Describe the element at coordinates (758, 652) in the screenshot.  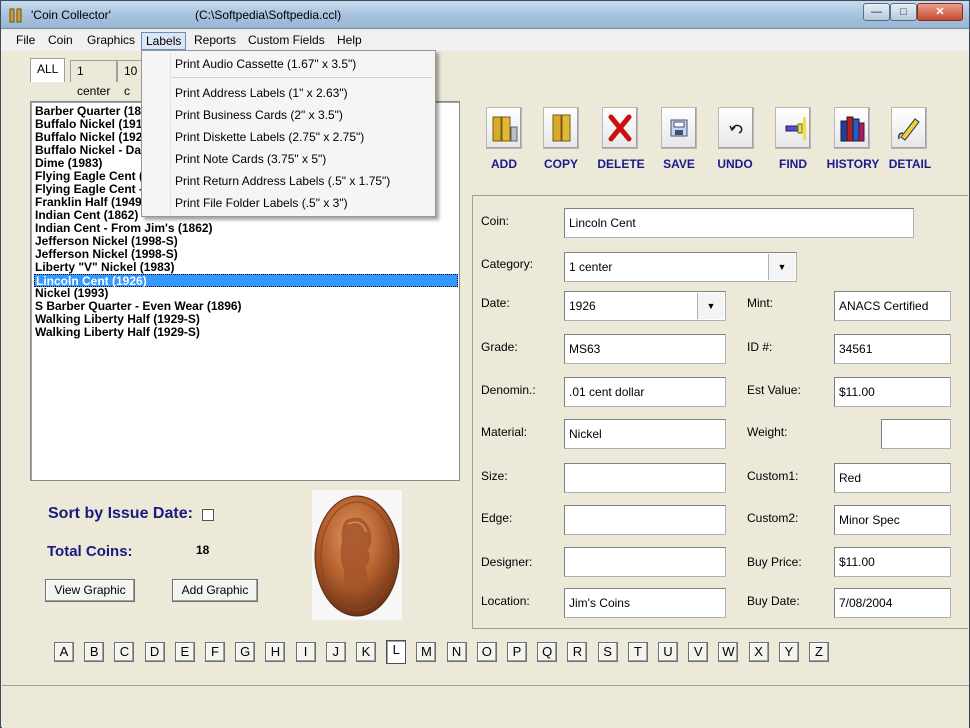
I see `letter-filter-x: X` at that location.